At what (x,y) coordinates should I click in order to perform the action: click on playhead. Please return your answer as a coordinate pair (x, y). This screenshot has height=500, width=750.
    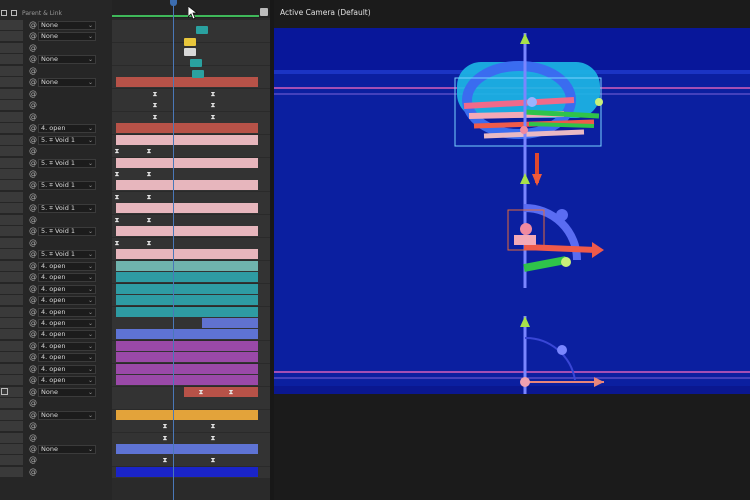
    Looking at the image, I should click on (173, 250).